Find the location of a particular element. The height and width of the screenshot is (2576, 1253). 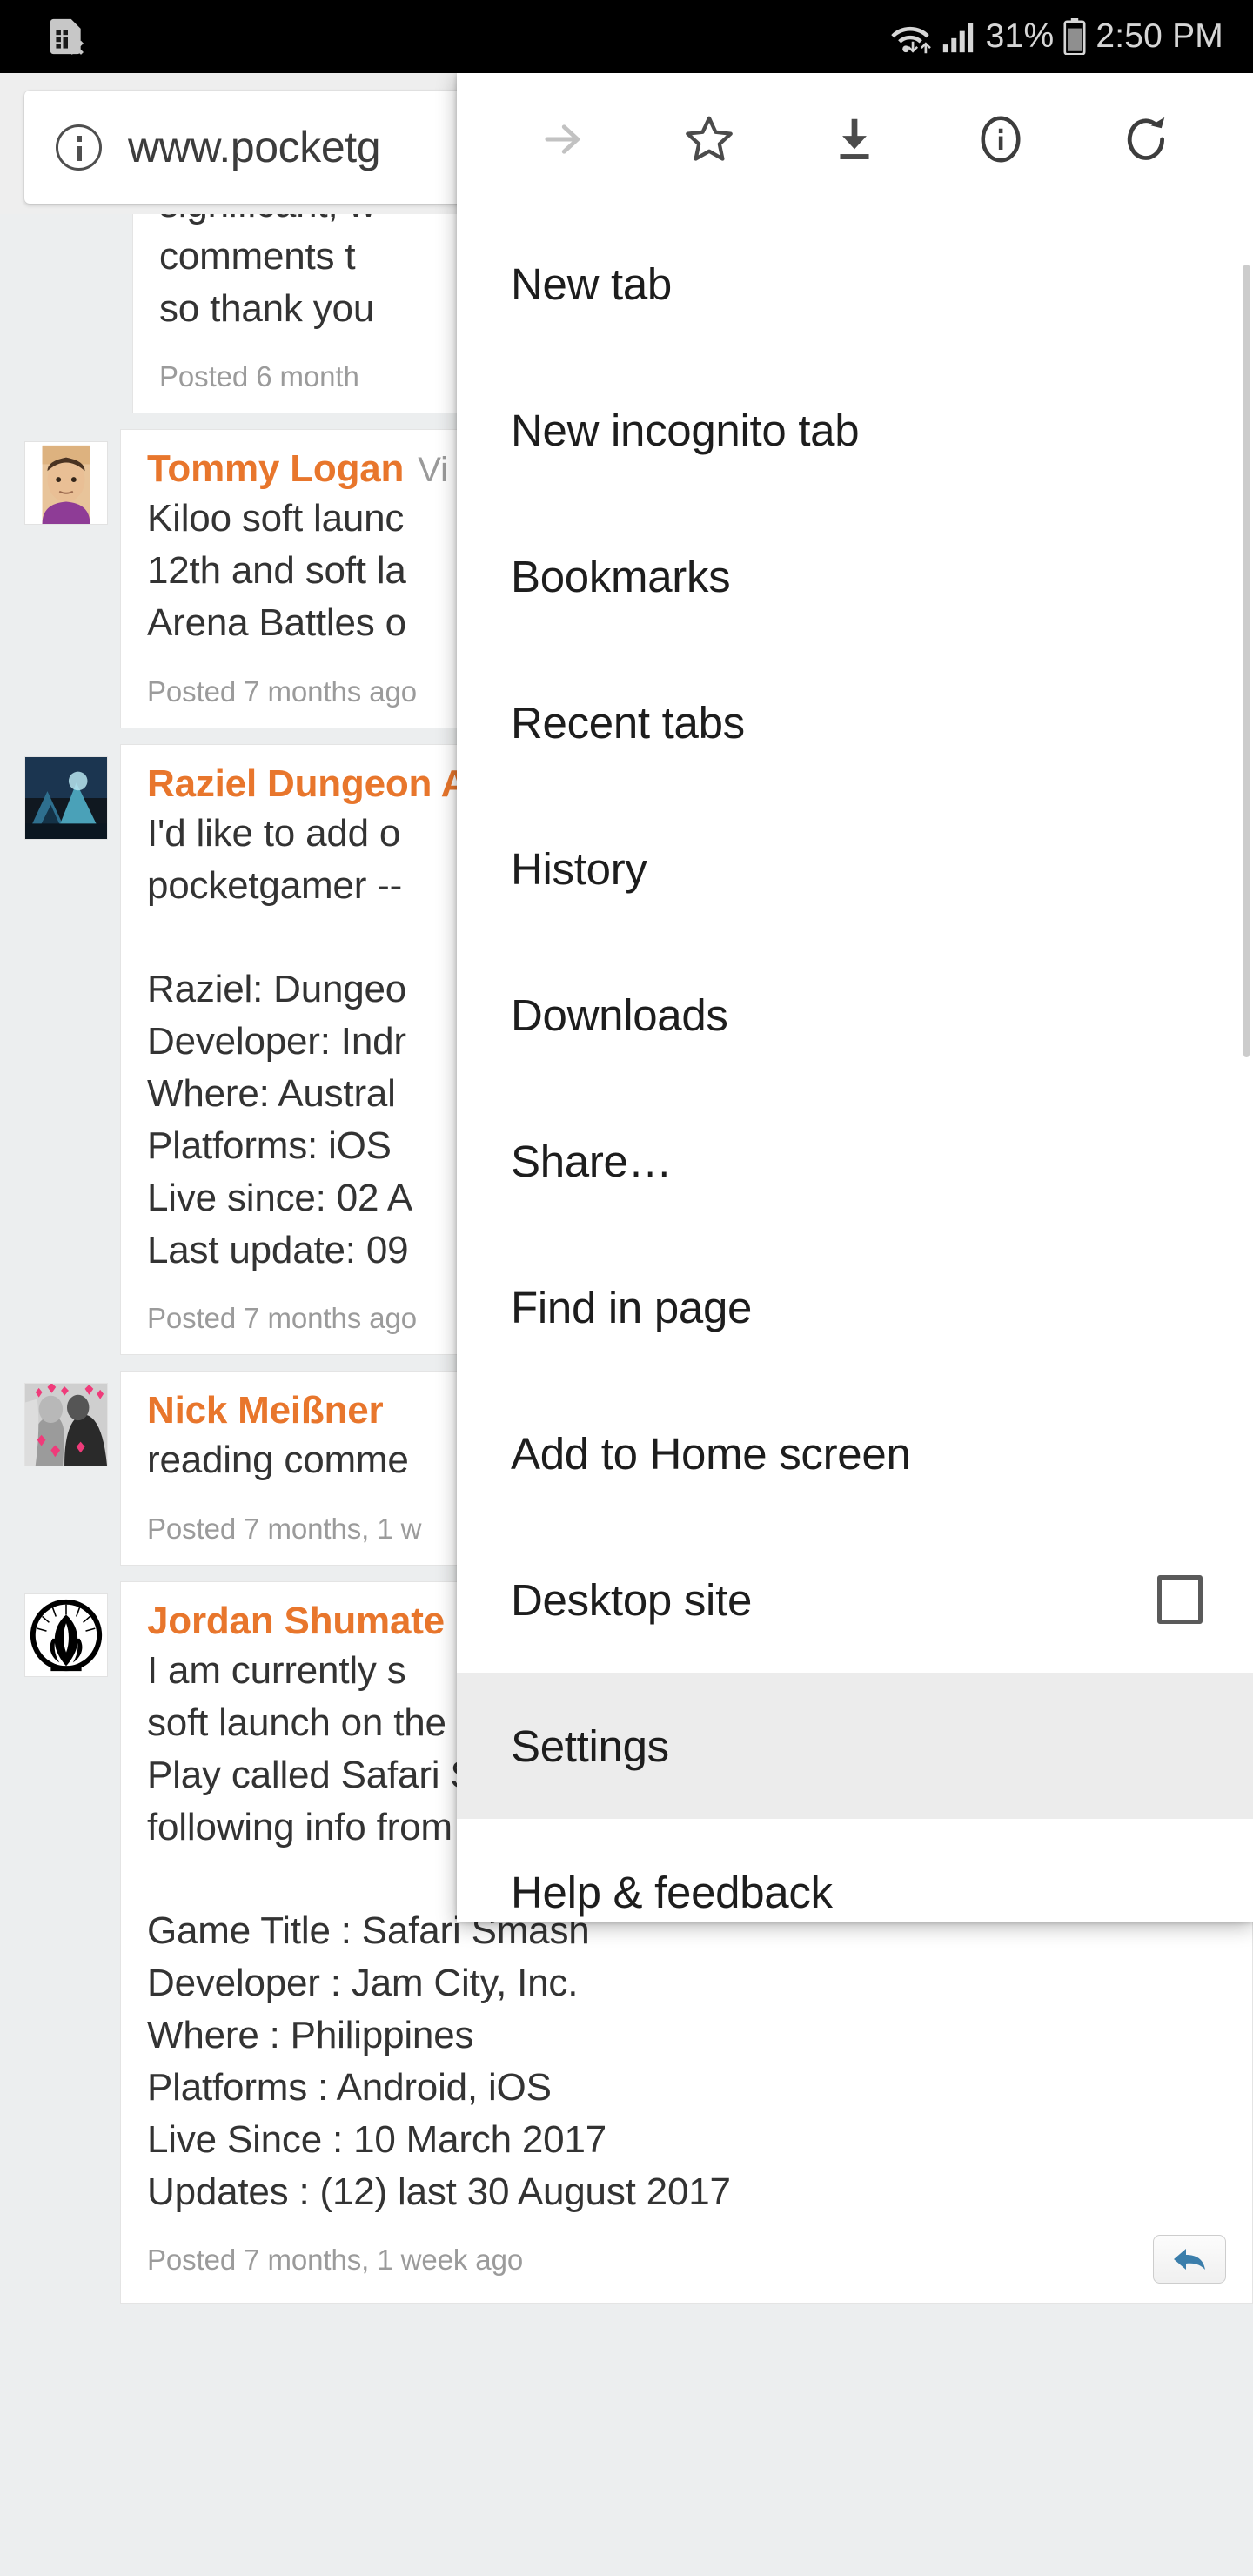

reload-button is located at coordinates (1147, 139).